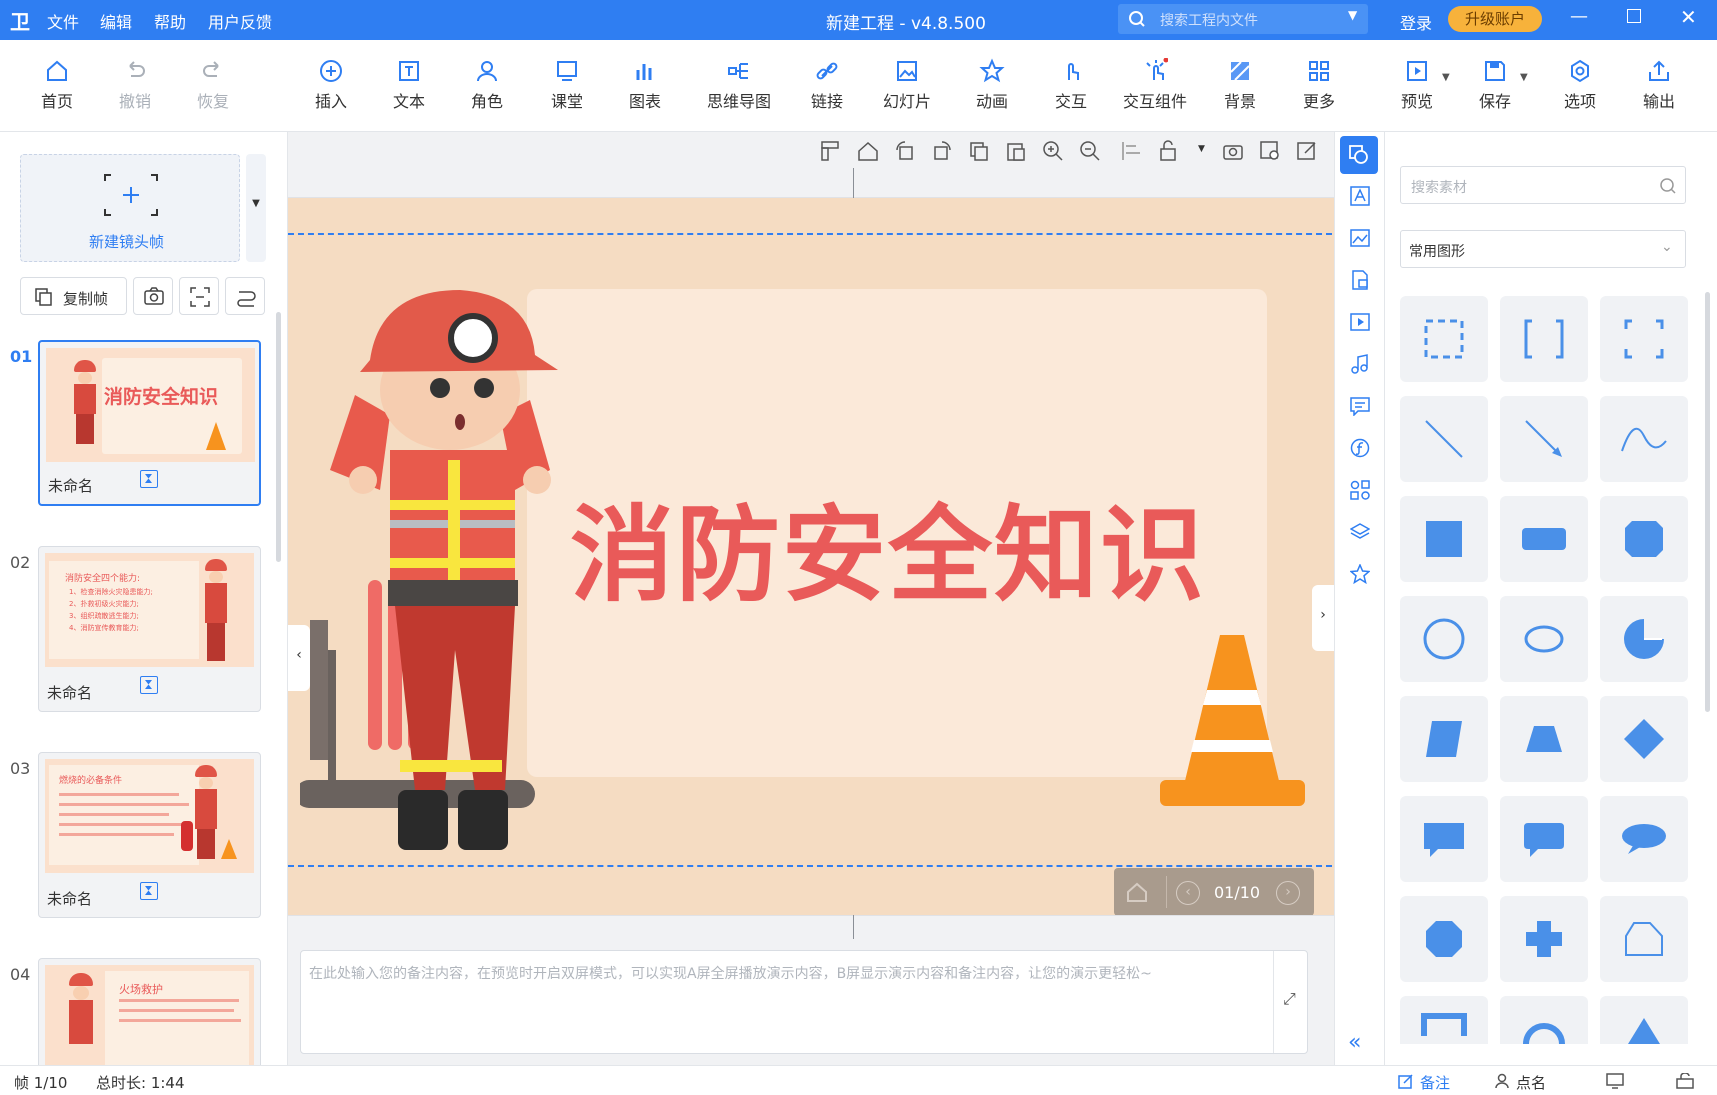 The image size is (1717, 1095). What do you see at coordinates (1531, 1082) in the screenshot?
I see `rollcall-button: 点名` at bounding box center [1531, 1082].